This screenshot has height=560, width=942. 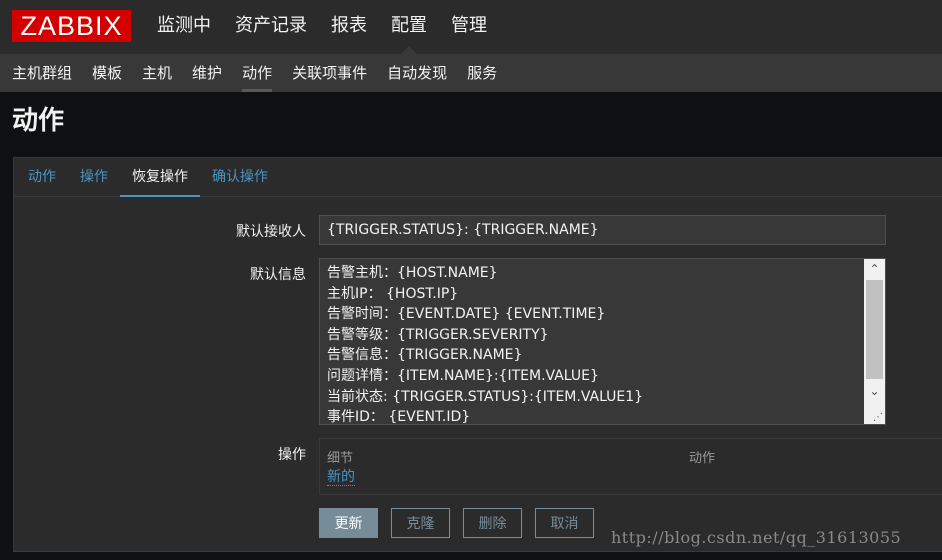 I want to click on menu-monitoring: 监测中, so click(x=184, y=27).